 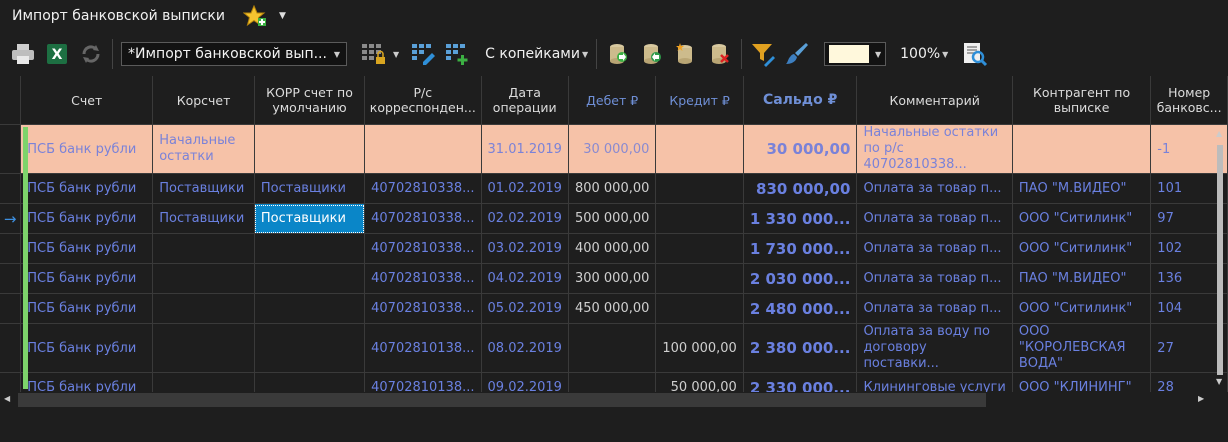 What do you see at coordinates (612, 100) in the screenshot?
I see `col-header-debit: Дебет ₽` at bounding box center [612, 100].